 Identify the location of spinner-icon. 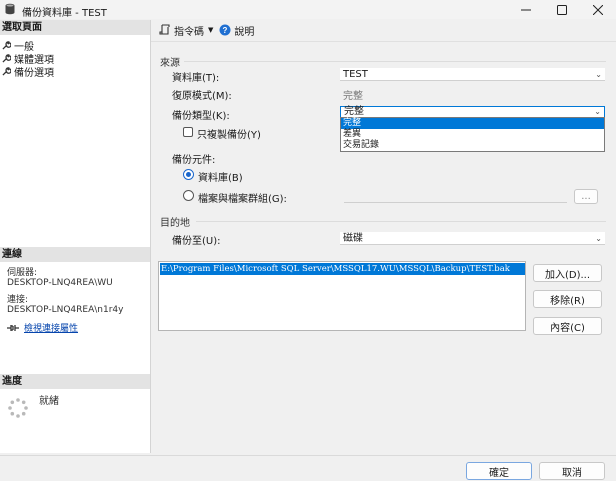
(18, 408).